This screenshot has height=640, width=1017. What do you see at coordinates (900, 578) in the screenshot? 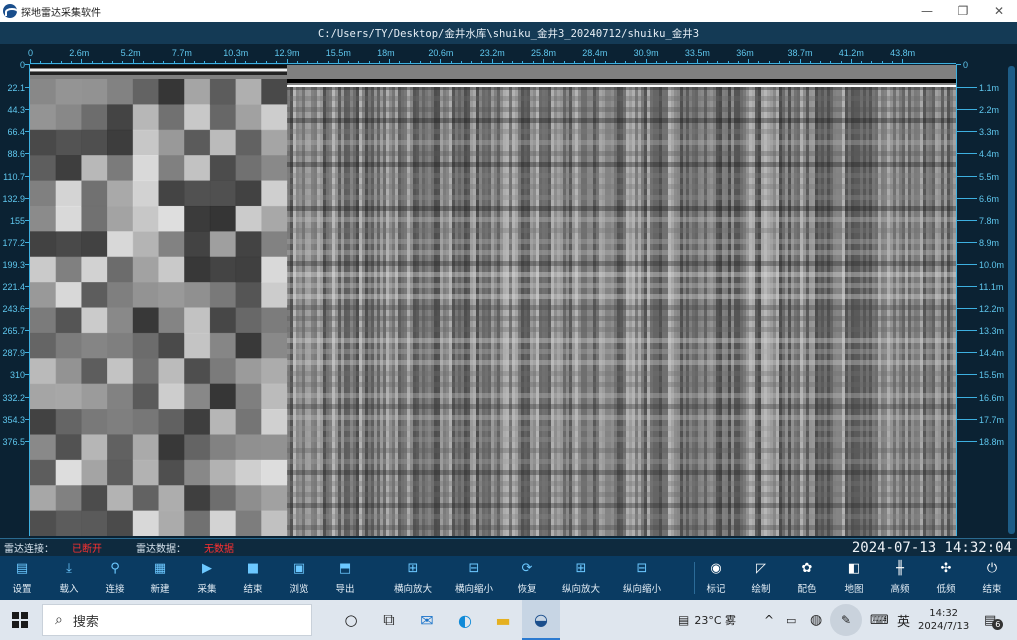
I see `toolbar-button-high-freq: ╫ 高频` at bounding box center [900, 578].